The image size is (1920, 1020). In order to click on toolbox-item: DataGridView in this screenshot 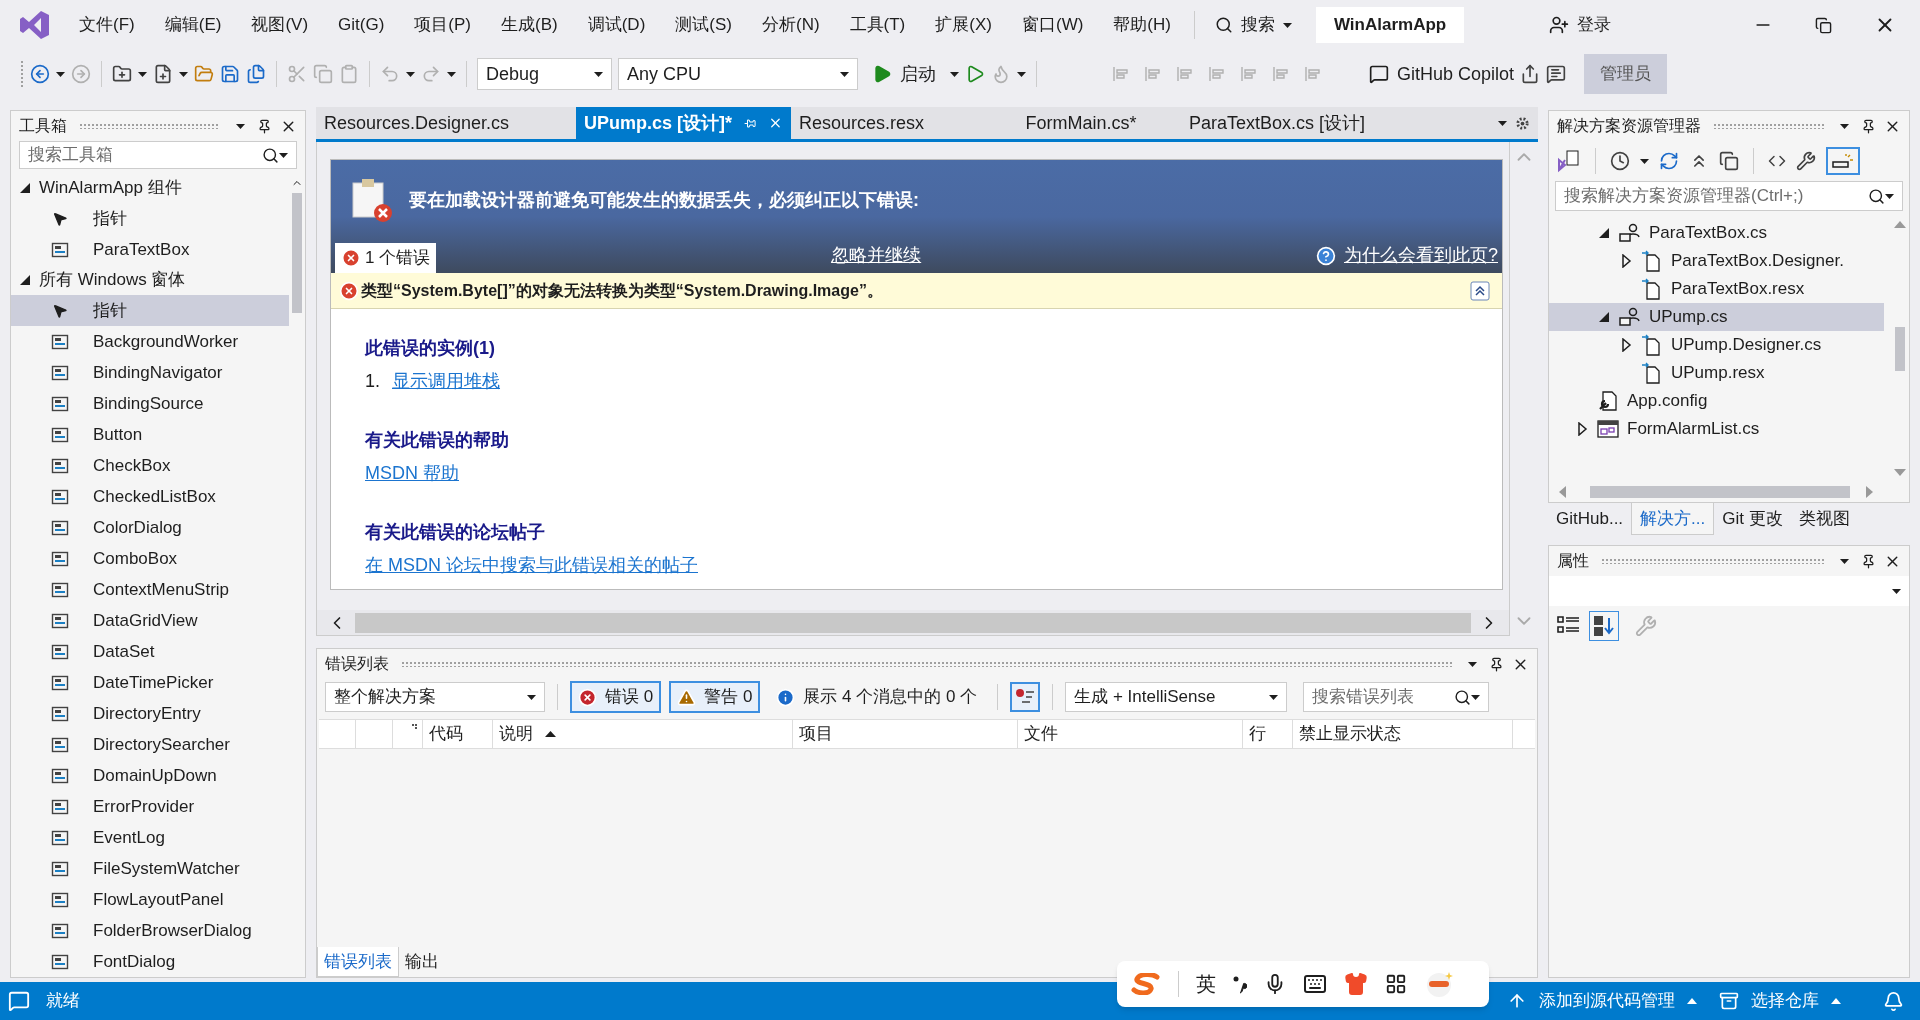, I will do `click(150, 620)`.